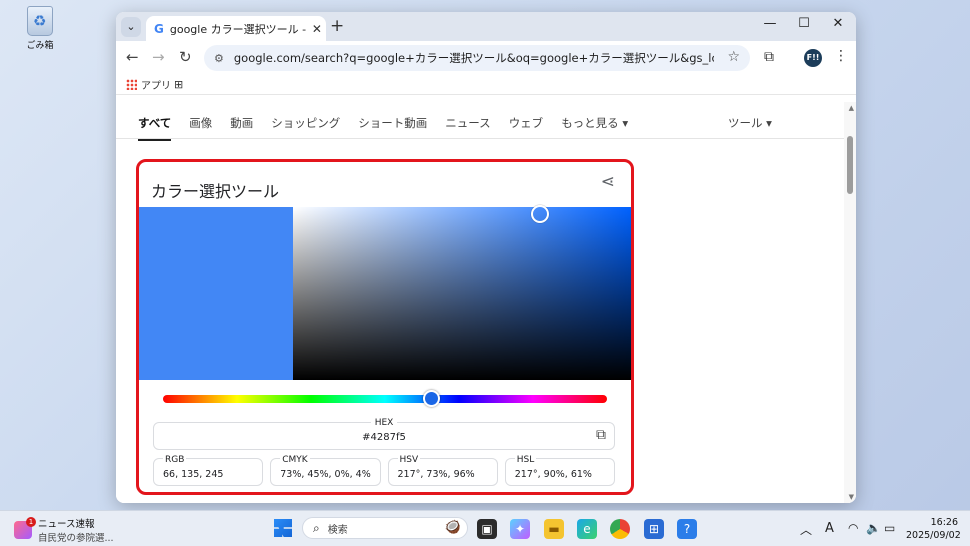 Image resolution: width=970 pixels, height=546 pixels. What do you see at coordinates (452, 527) in the screenshot?
I see `search-highlight-icon: 🥥` at bounding box center [452, 527].